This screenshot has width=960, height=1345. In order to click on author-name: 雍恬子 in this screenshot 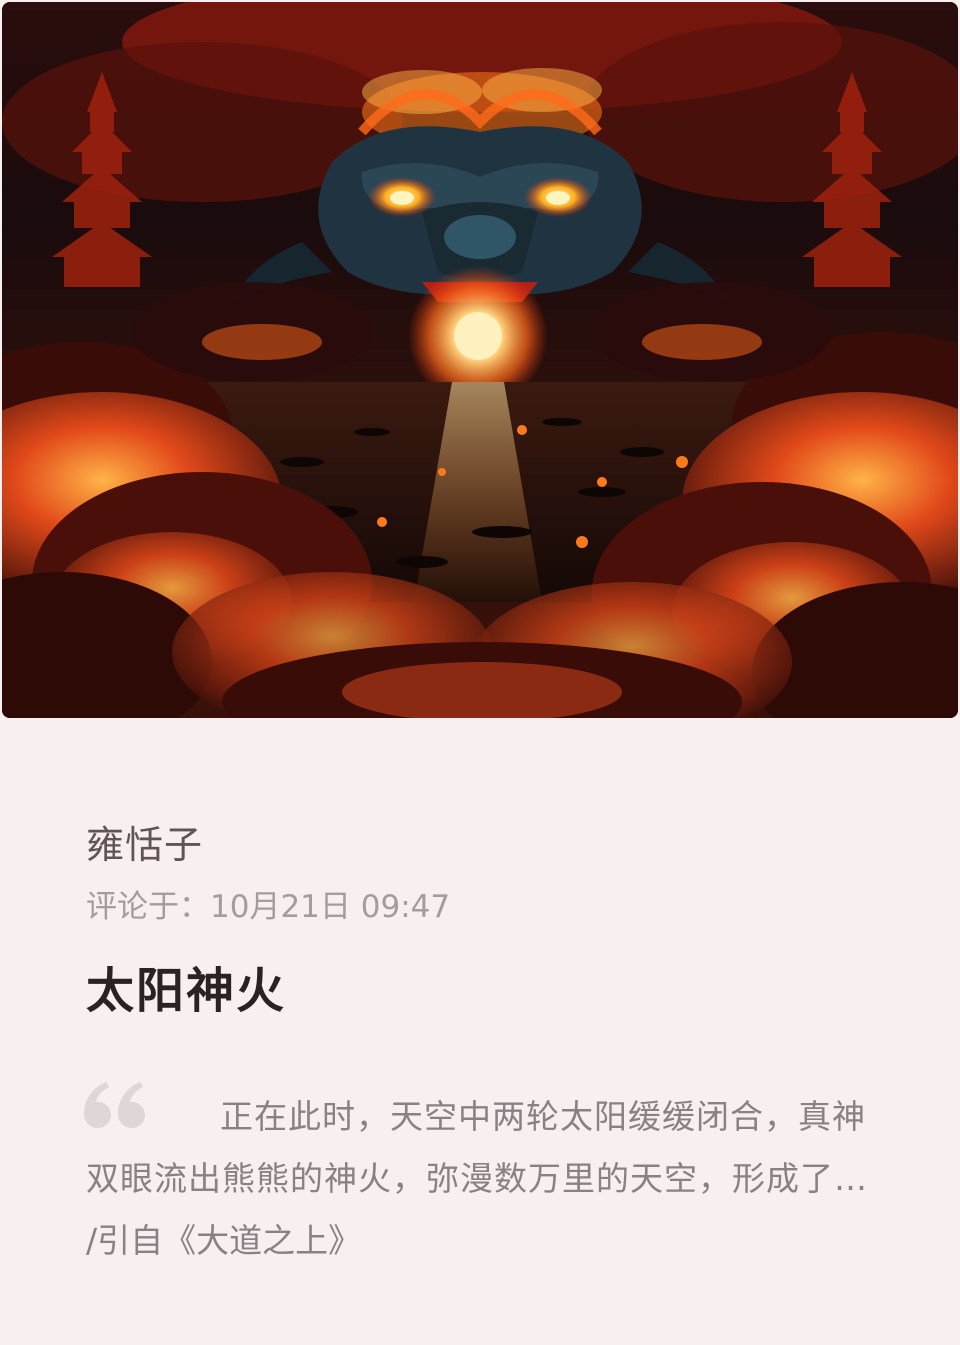, I will do `click(144, 845)`.